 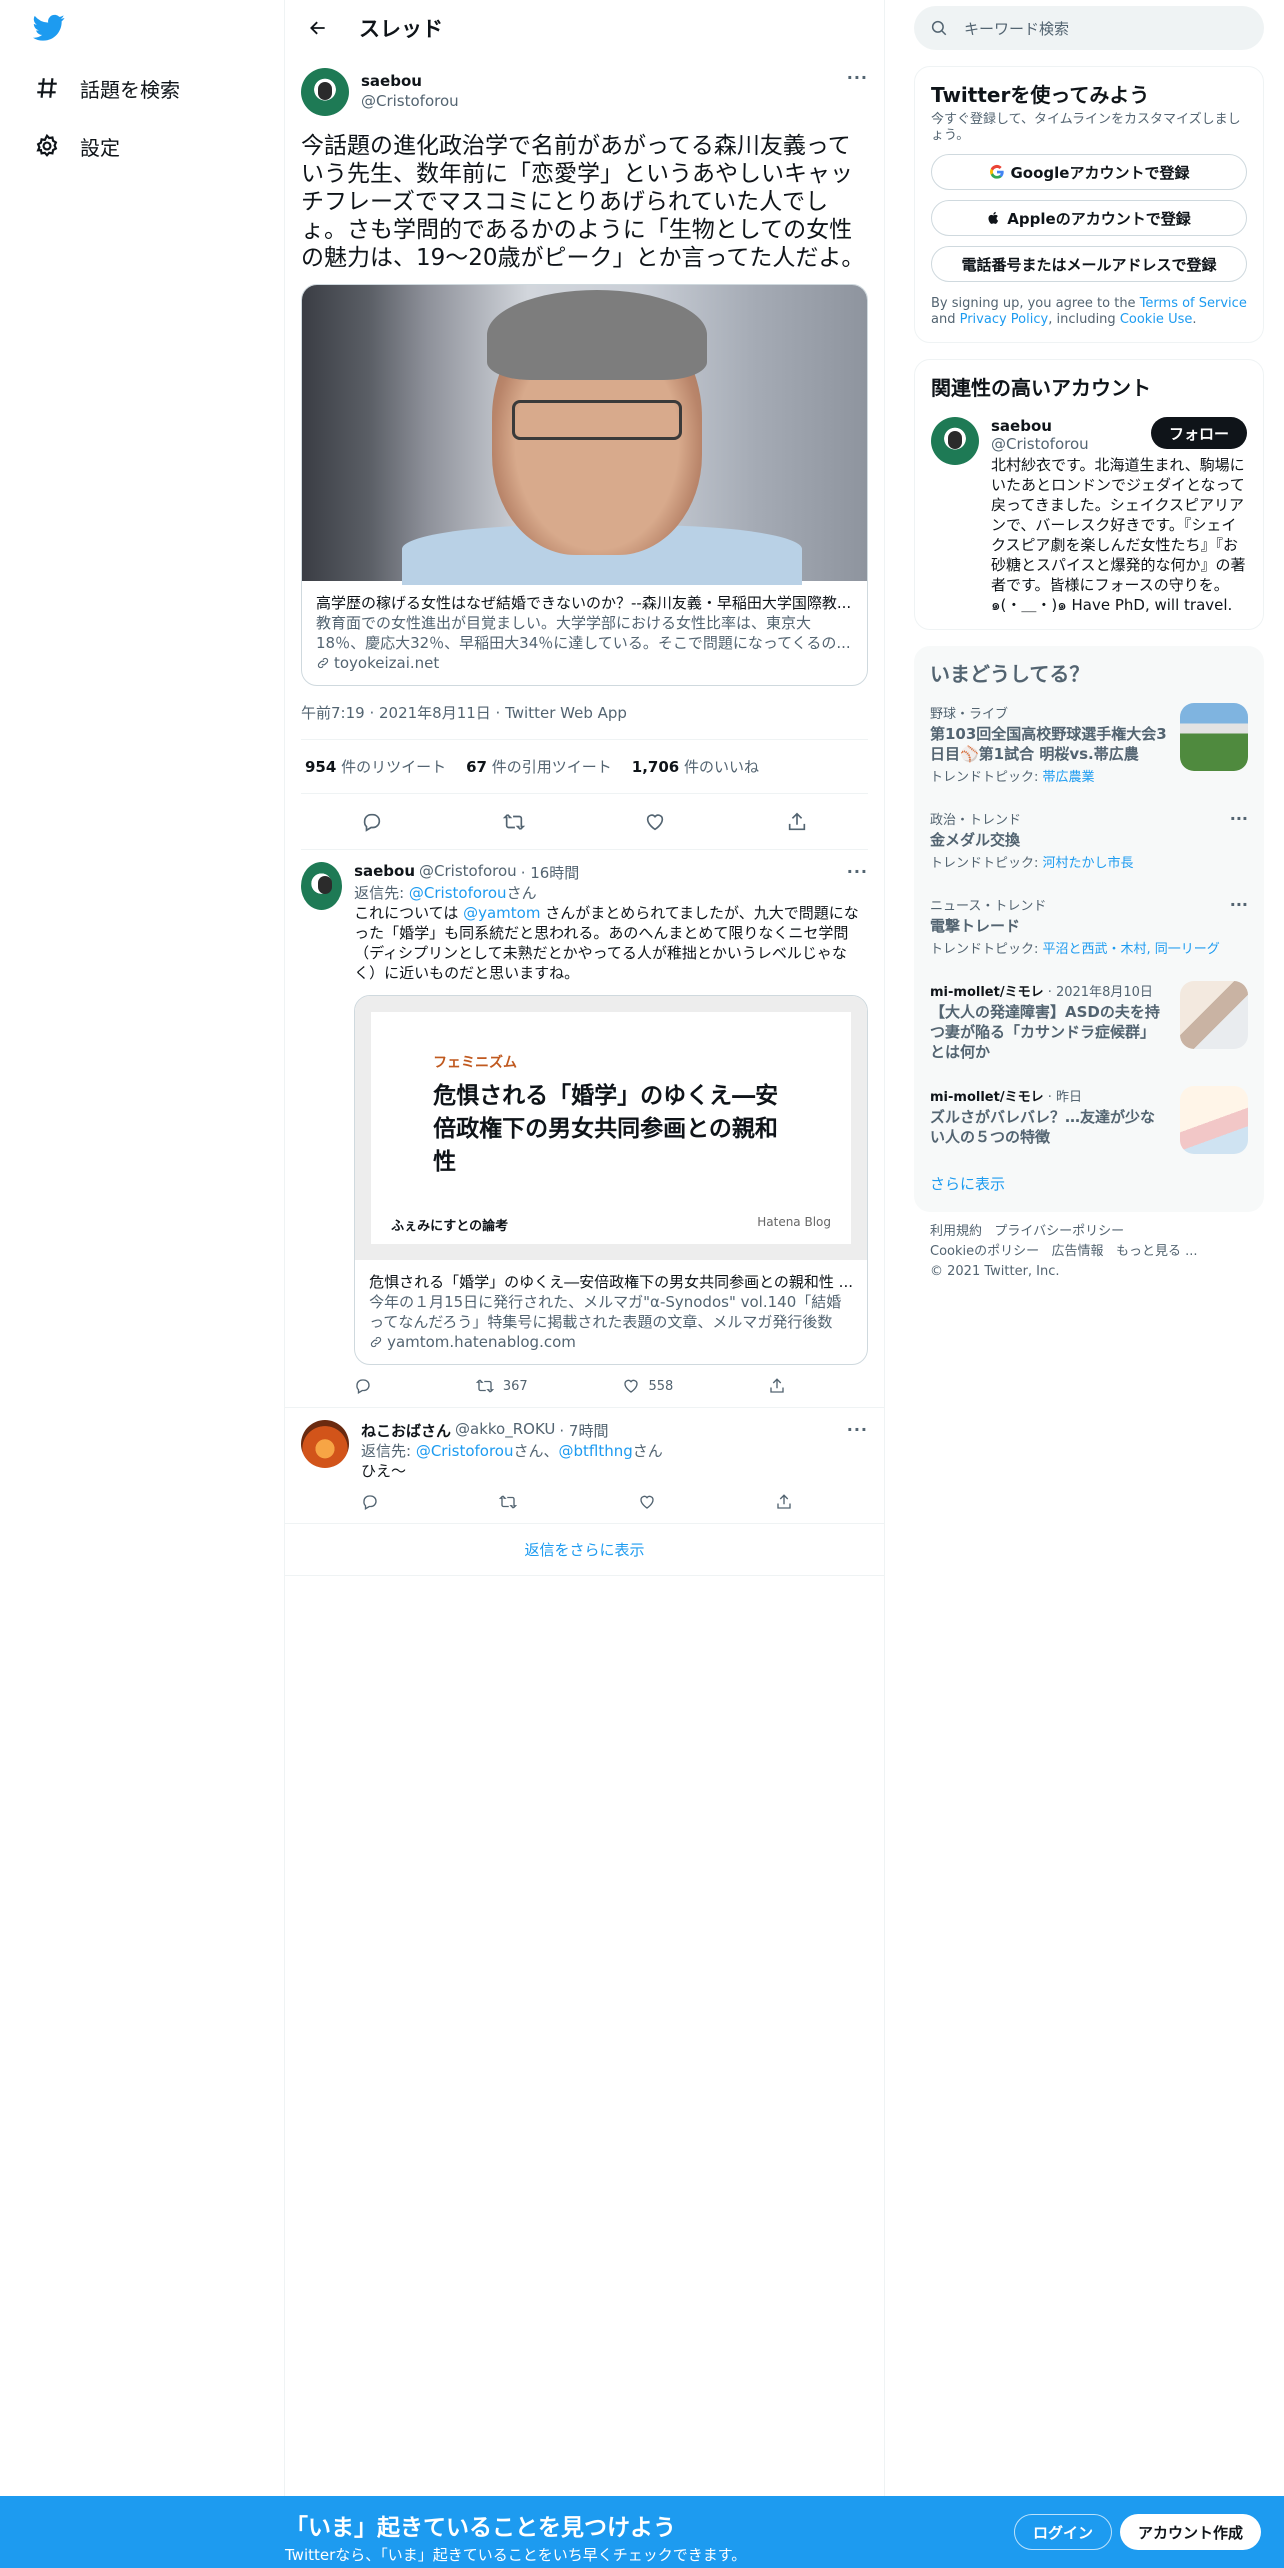 I want to click on reply-actions: 367 558, so click(x=574, y=1386).